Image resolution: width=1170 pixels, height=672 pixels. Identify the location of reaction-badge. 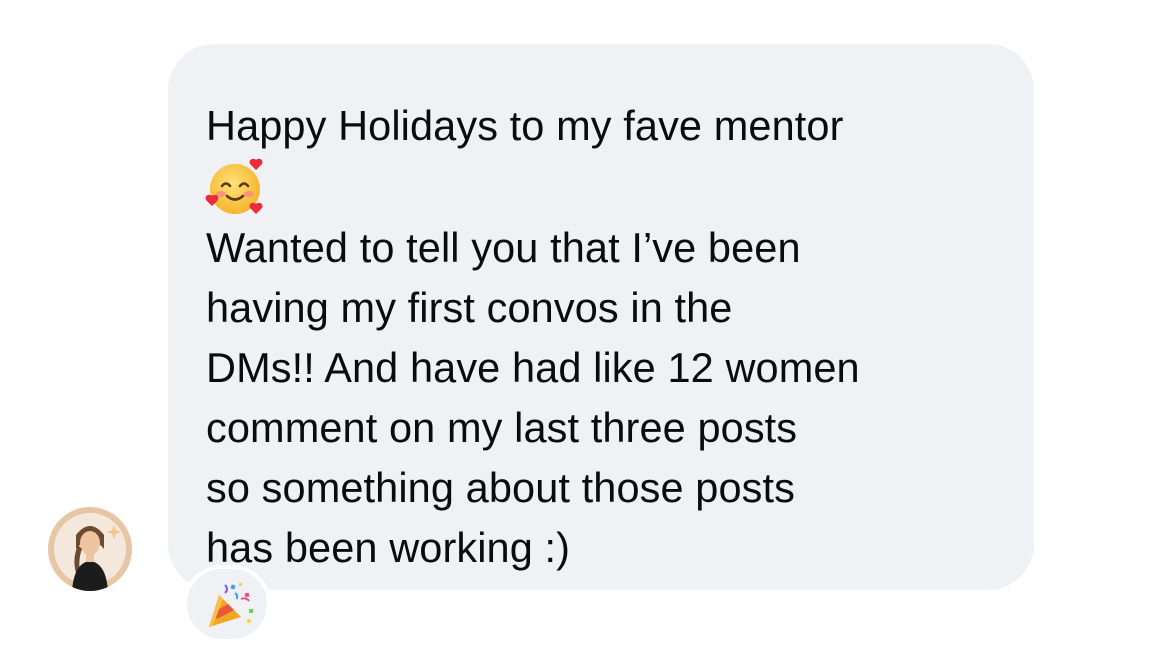
(227, 604).